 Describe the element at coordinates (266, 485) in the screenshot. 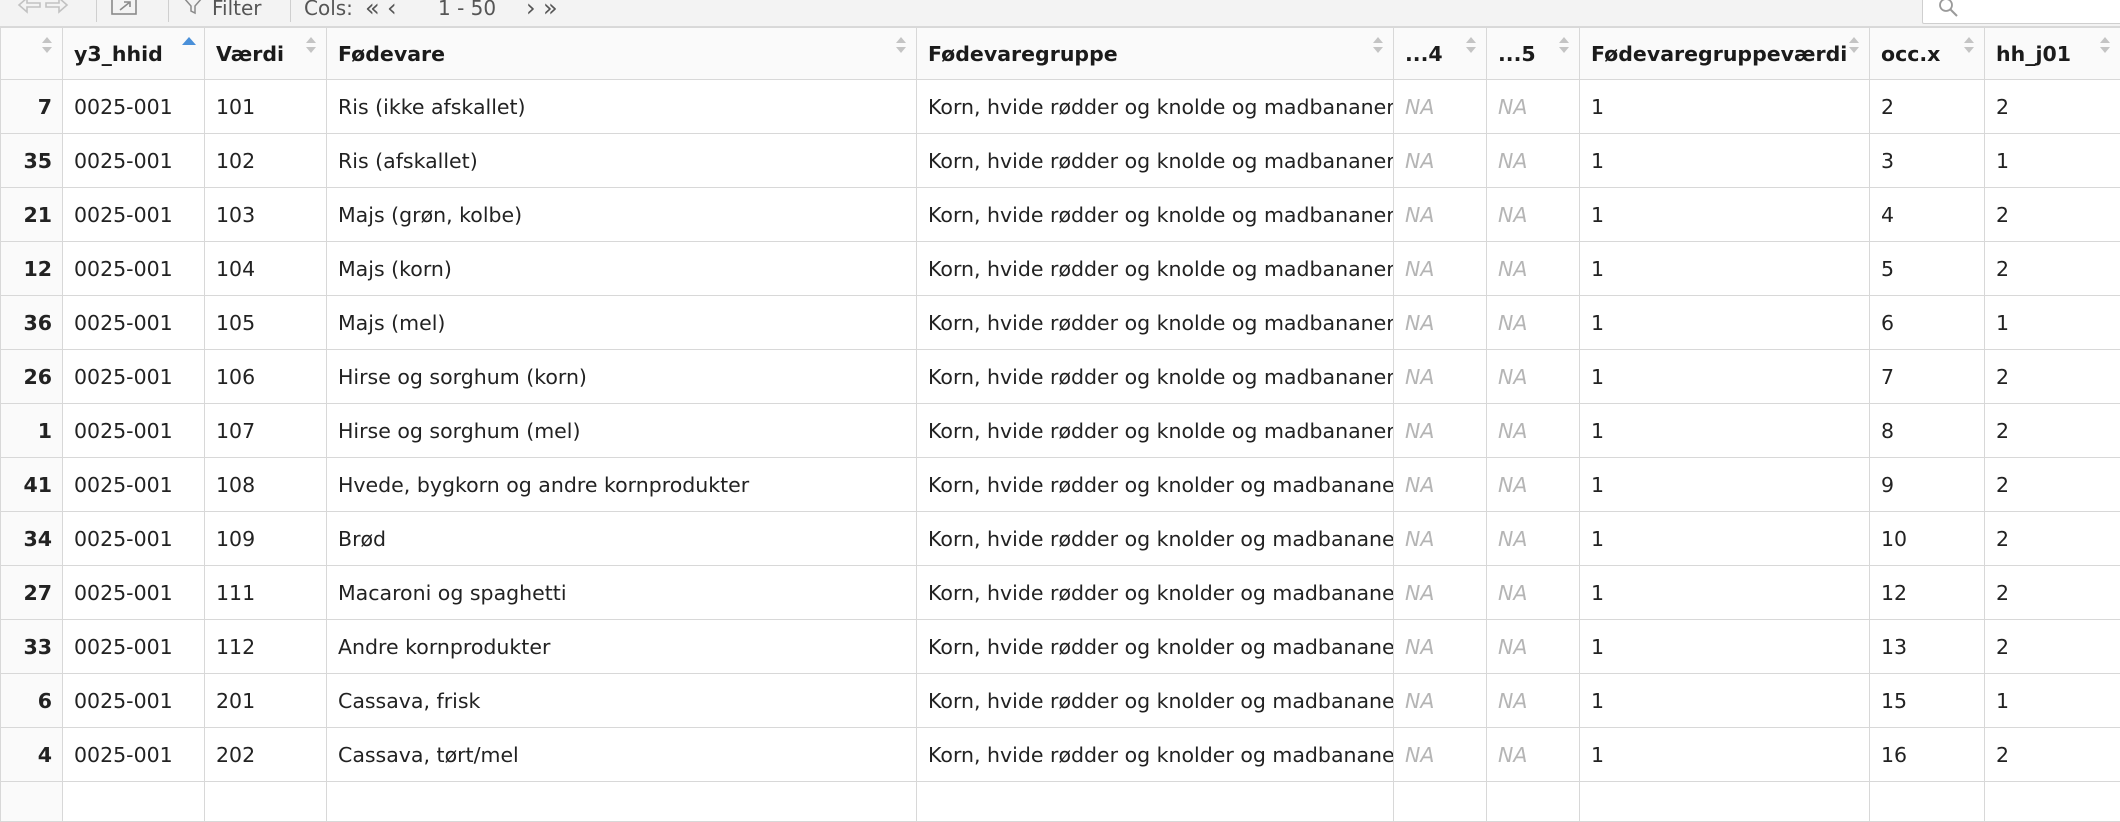

I see `cell-vaerdi: 108` at that location.